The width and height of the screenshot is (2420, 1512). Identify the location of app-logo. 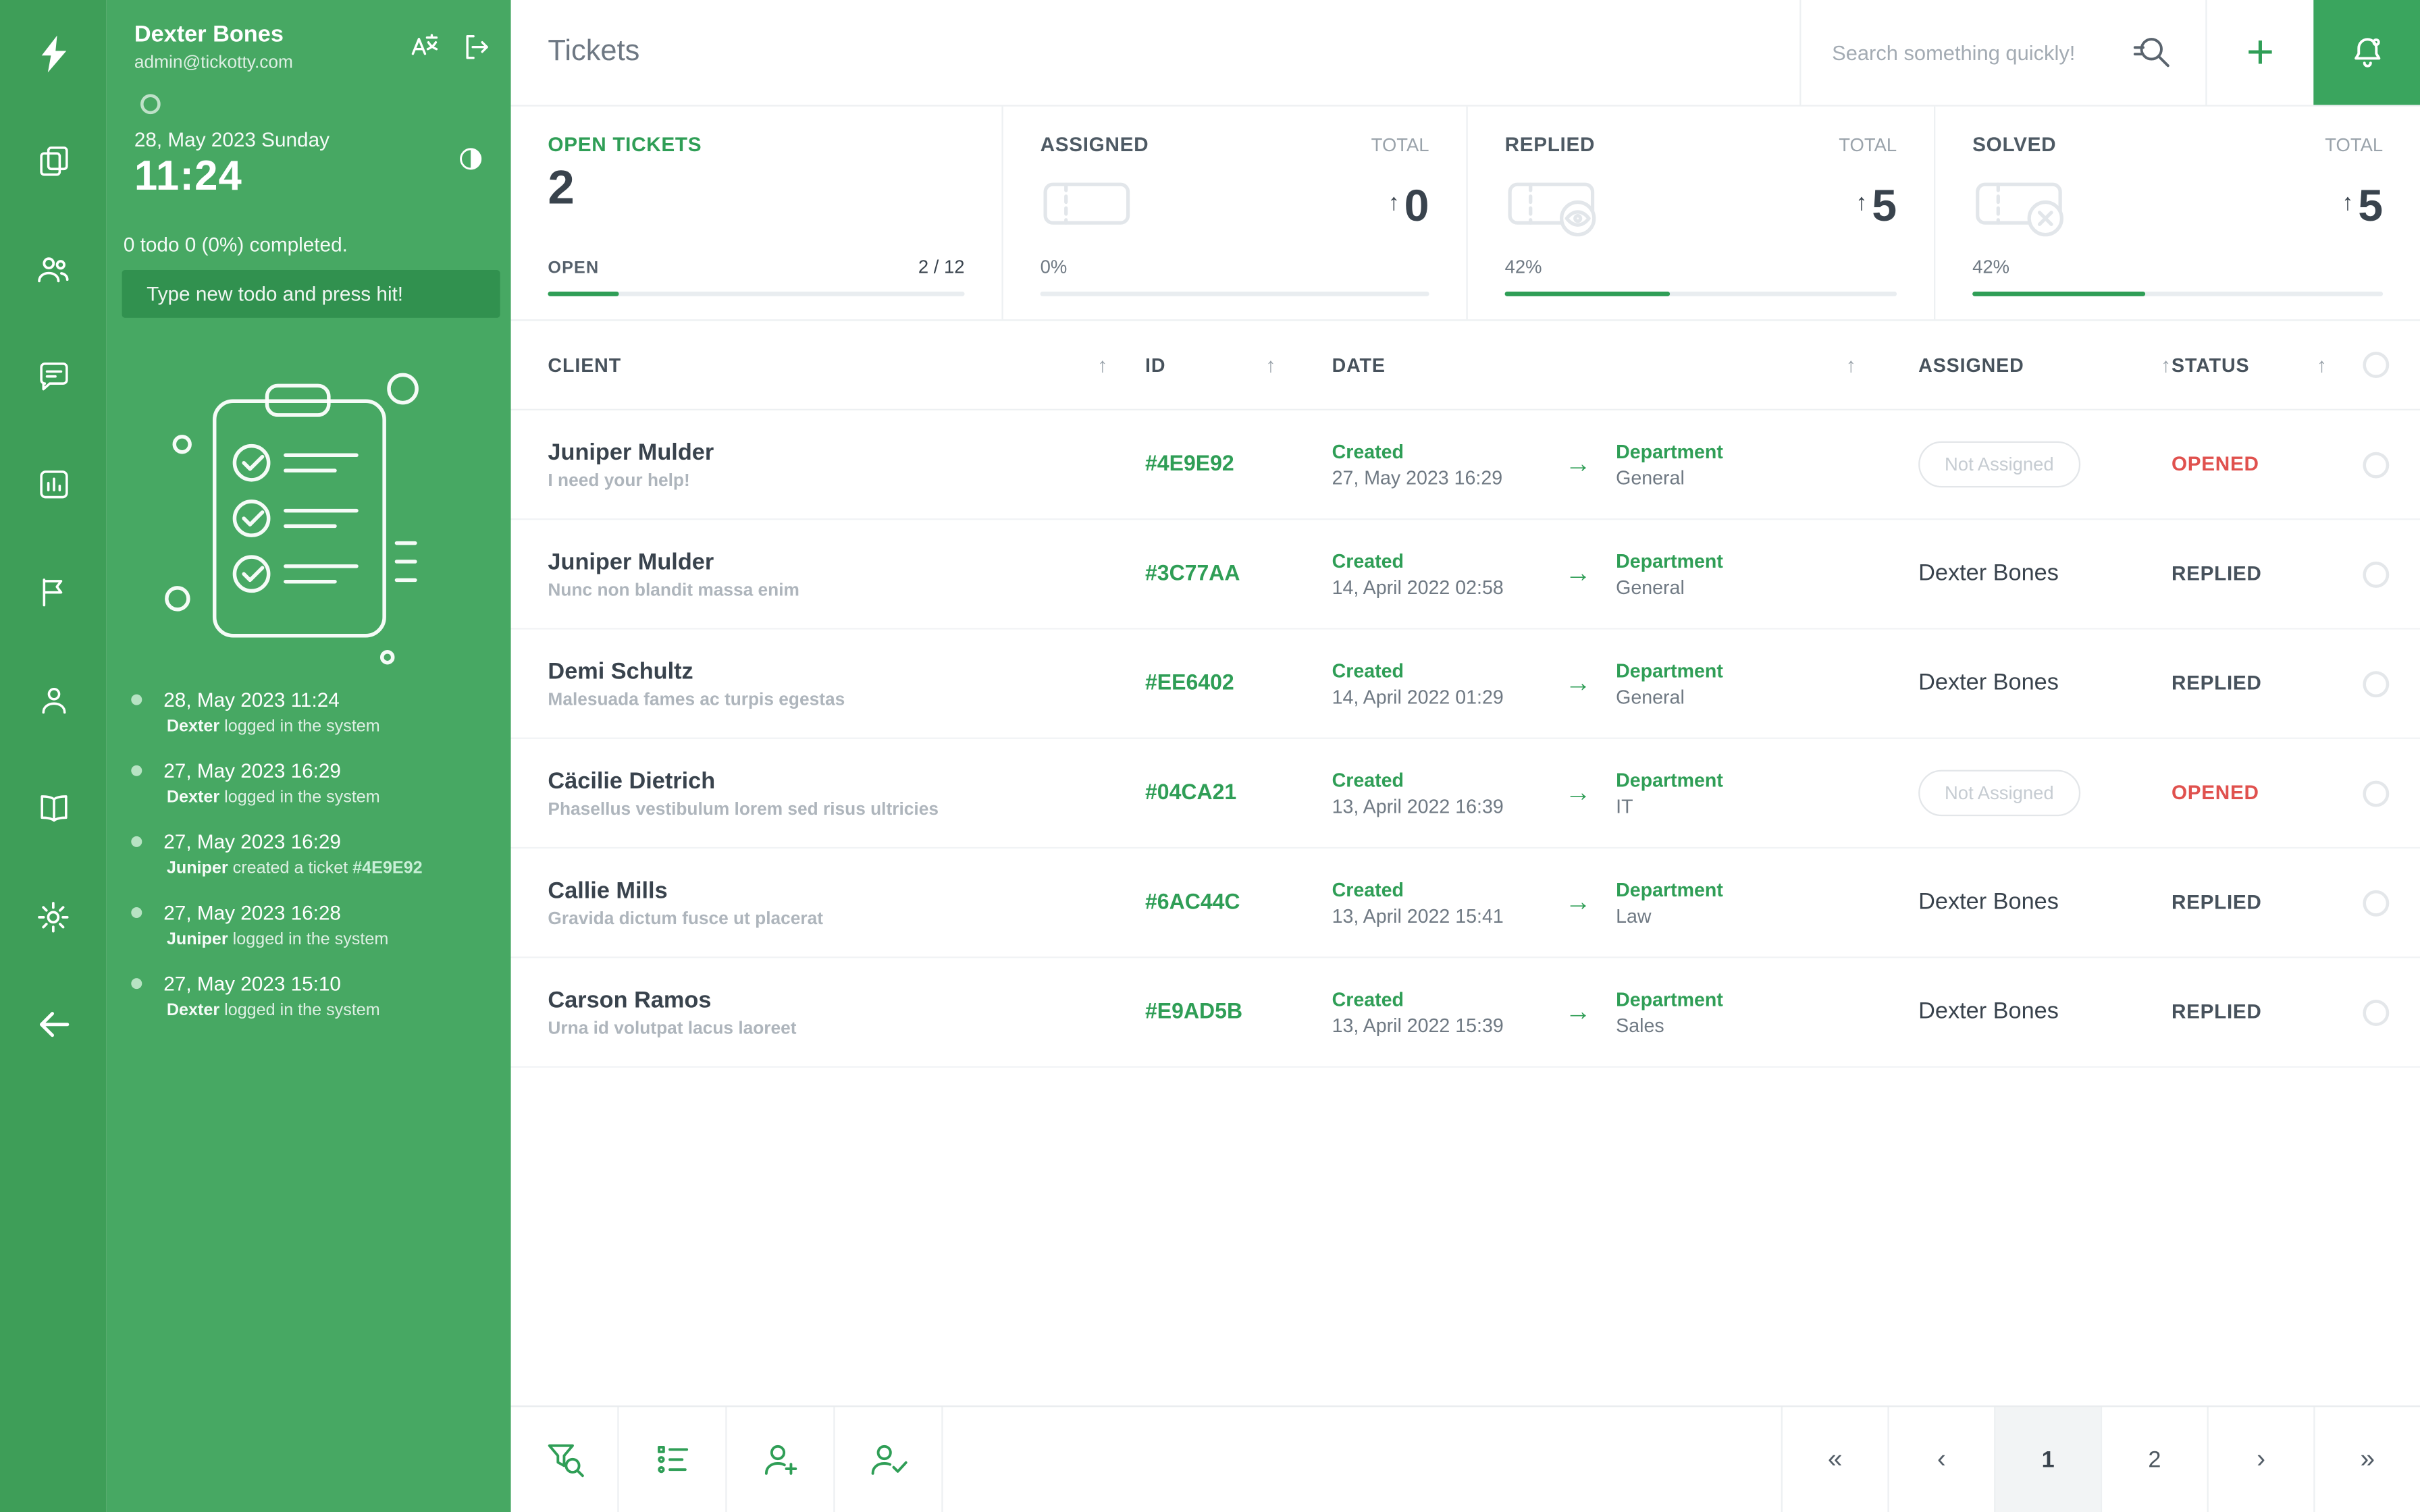
(53, 53).